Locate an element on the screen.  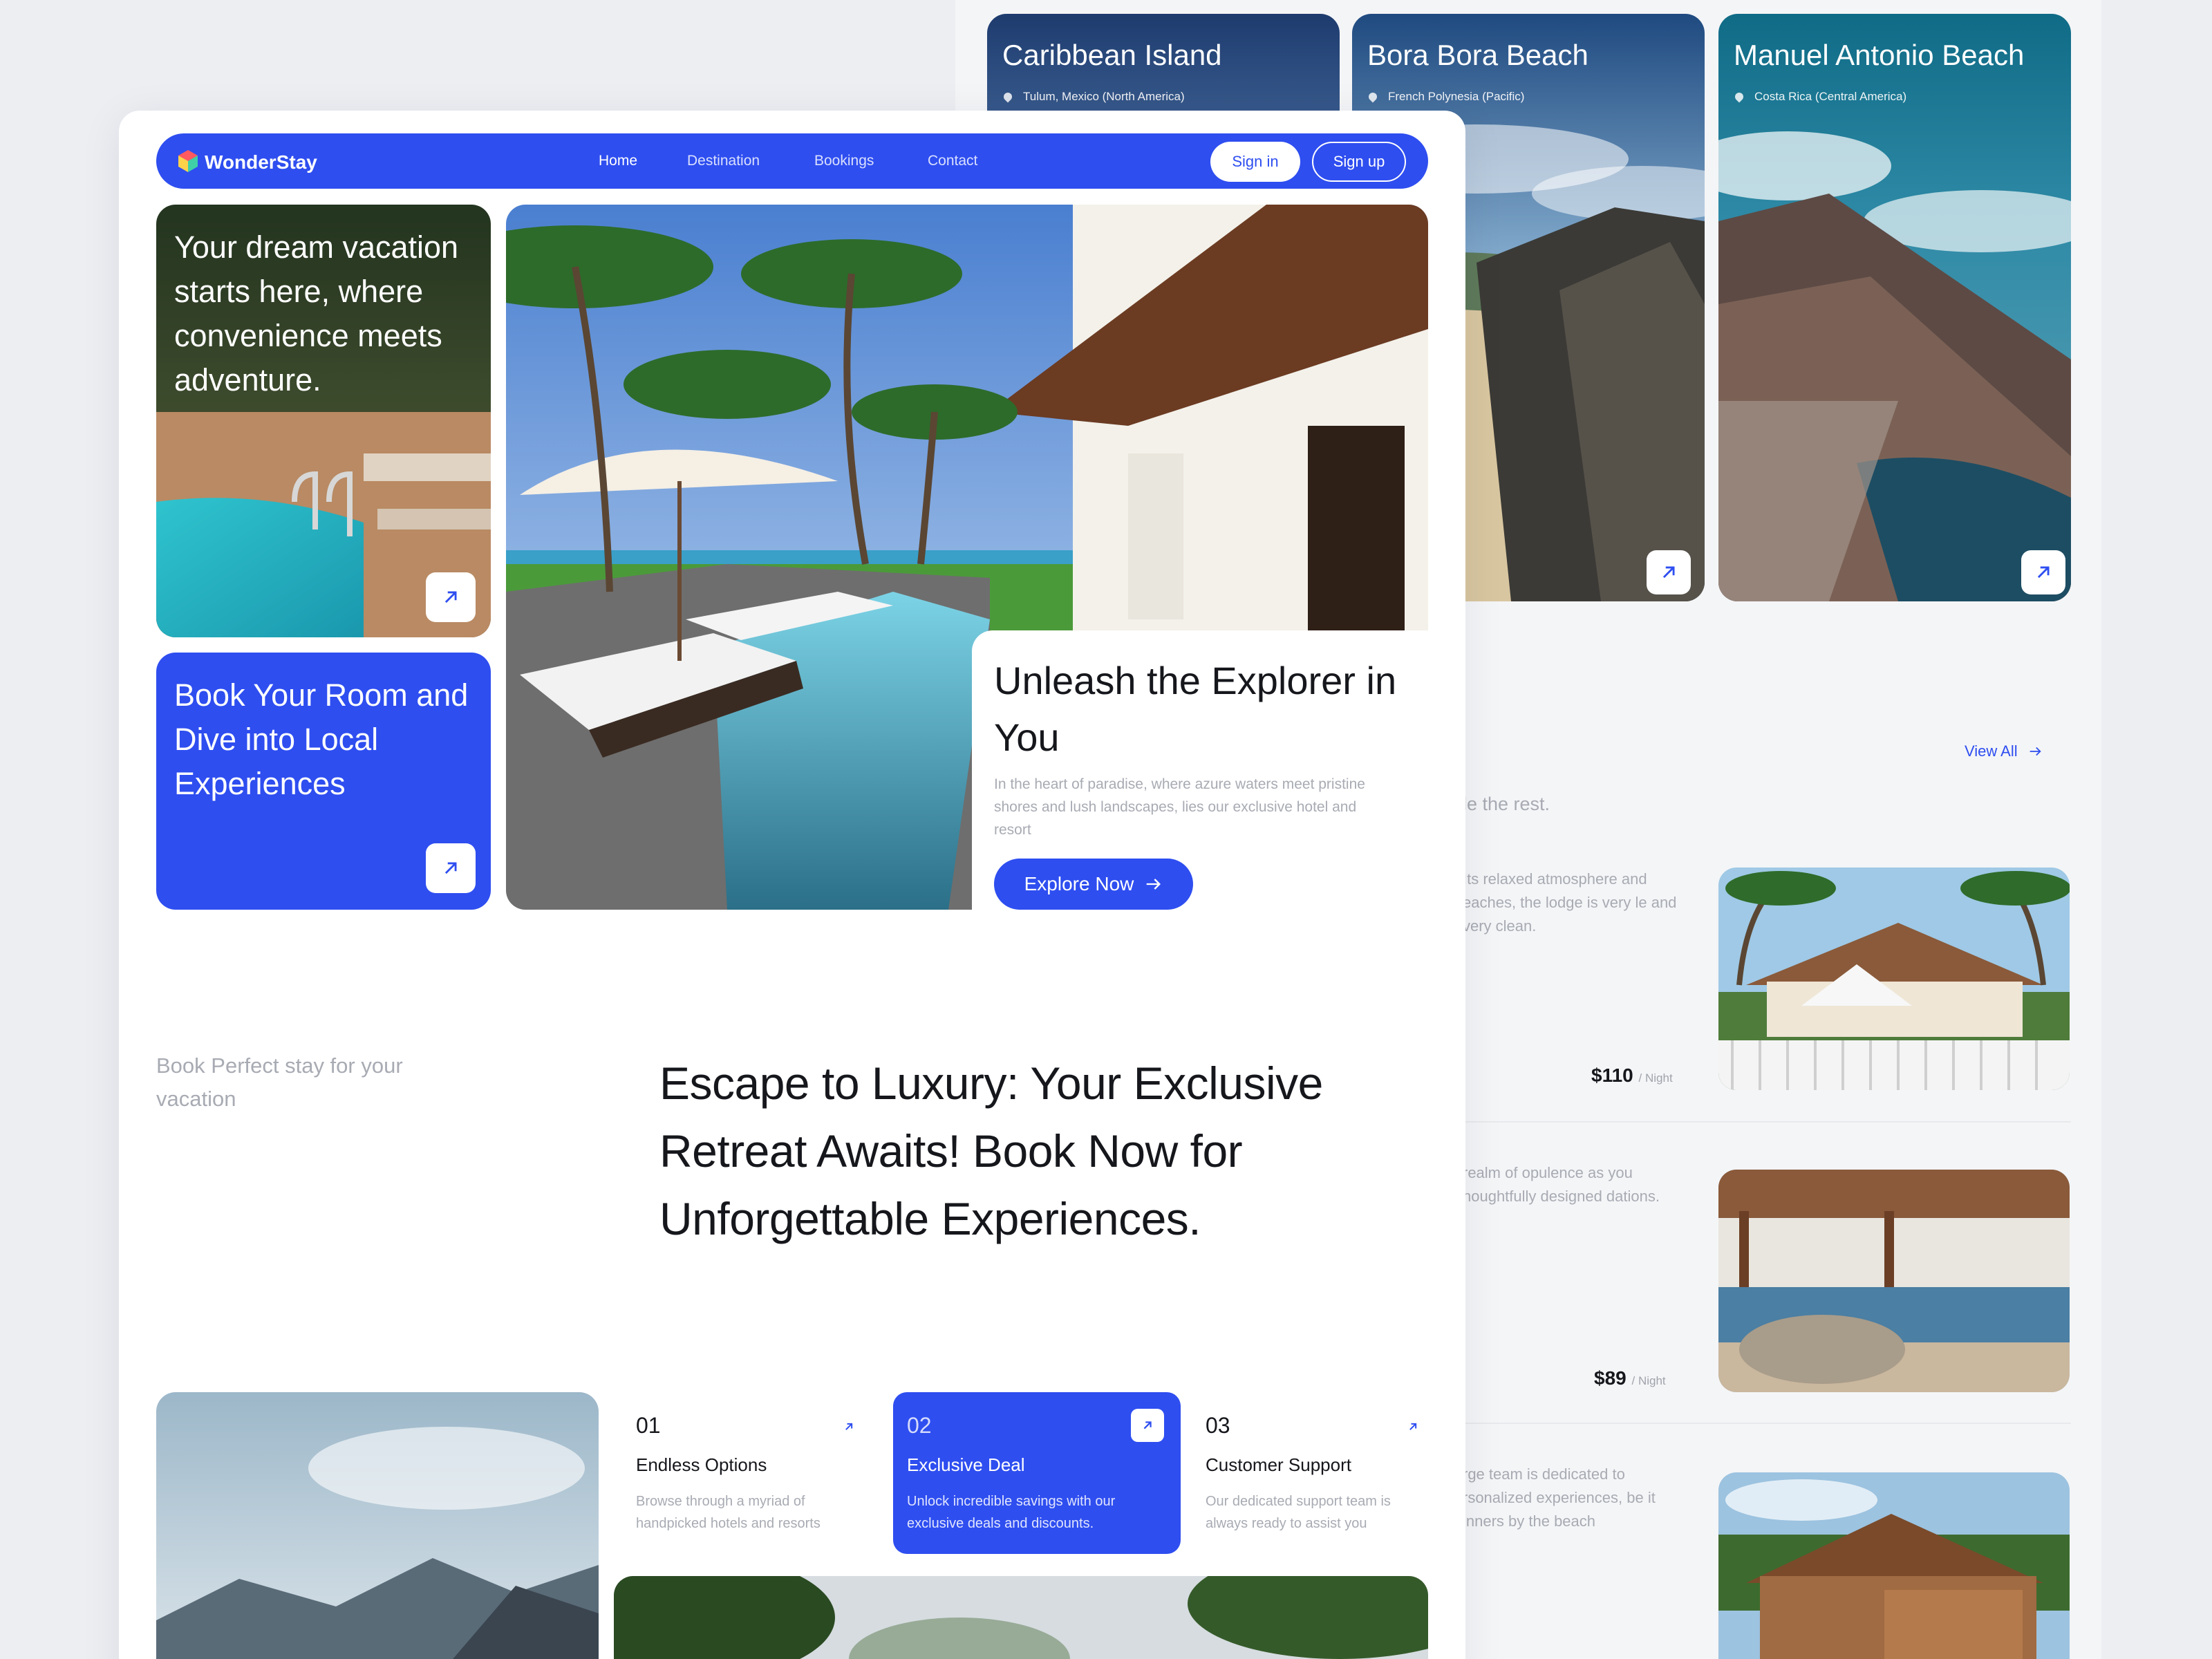
destination-location: Tulum, Mexico (North America) is located at coordinates (1093, 97).